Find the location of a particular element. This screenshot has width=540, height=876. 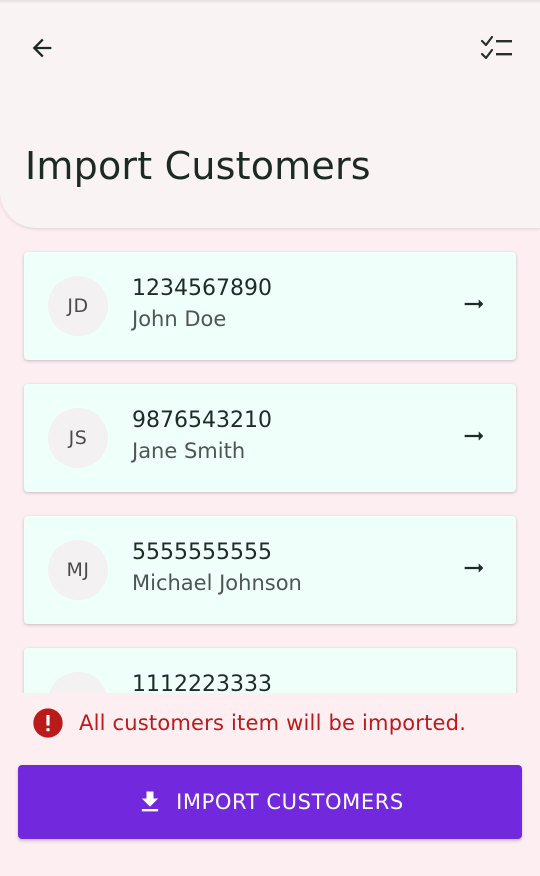

import-customers-button: IMPORT CUSTOMERS is located at coordinates (270, 802).